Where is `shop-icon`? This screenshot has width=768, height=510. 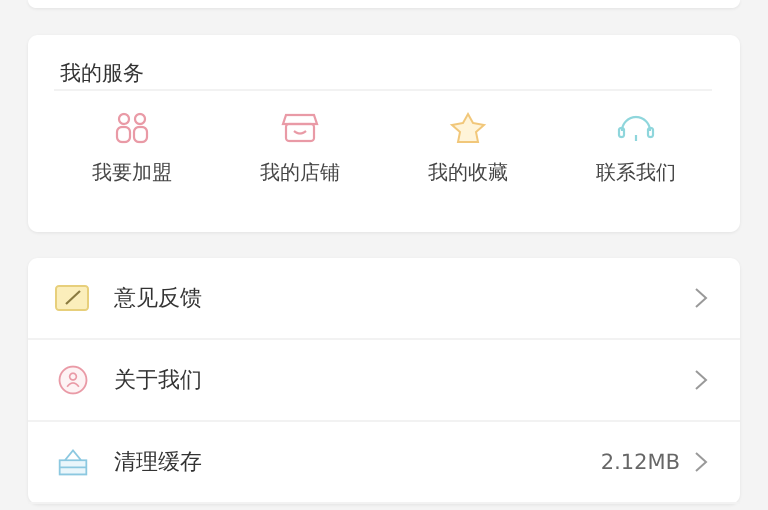 shop-icon is located at coordinates (300, 128).